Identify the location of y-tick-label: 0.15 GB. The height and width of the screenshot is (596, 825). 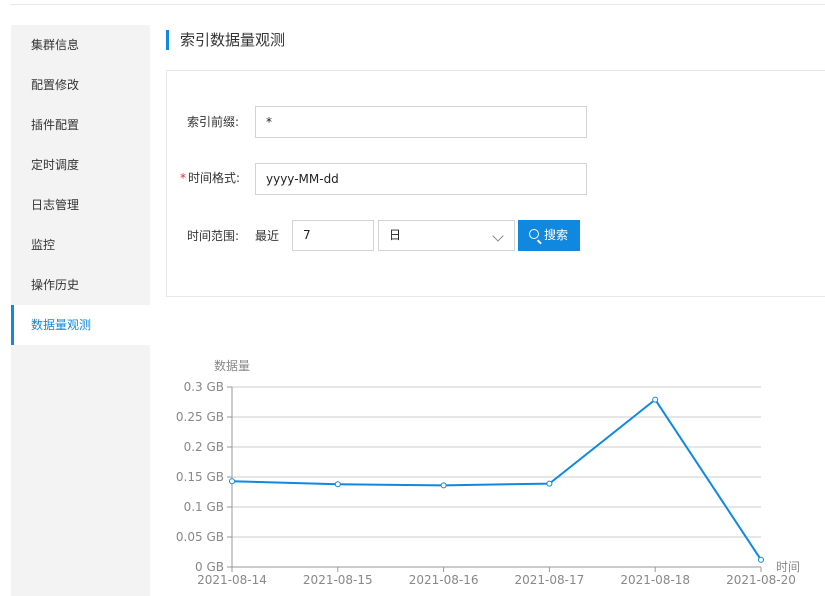
(200, 477).